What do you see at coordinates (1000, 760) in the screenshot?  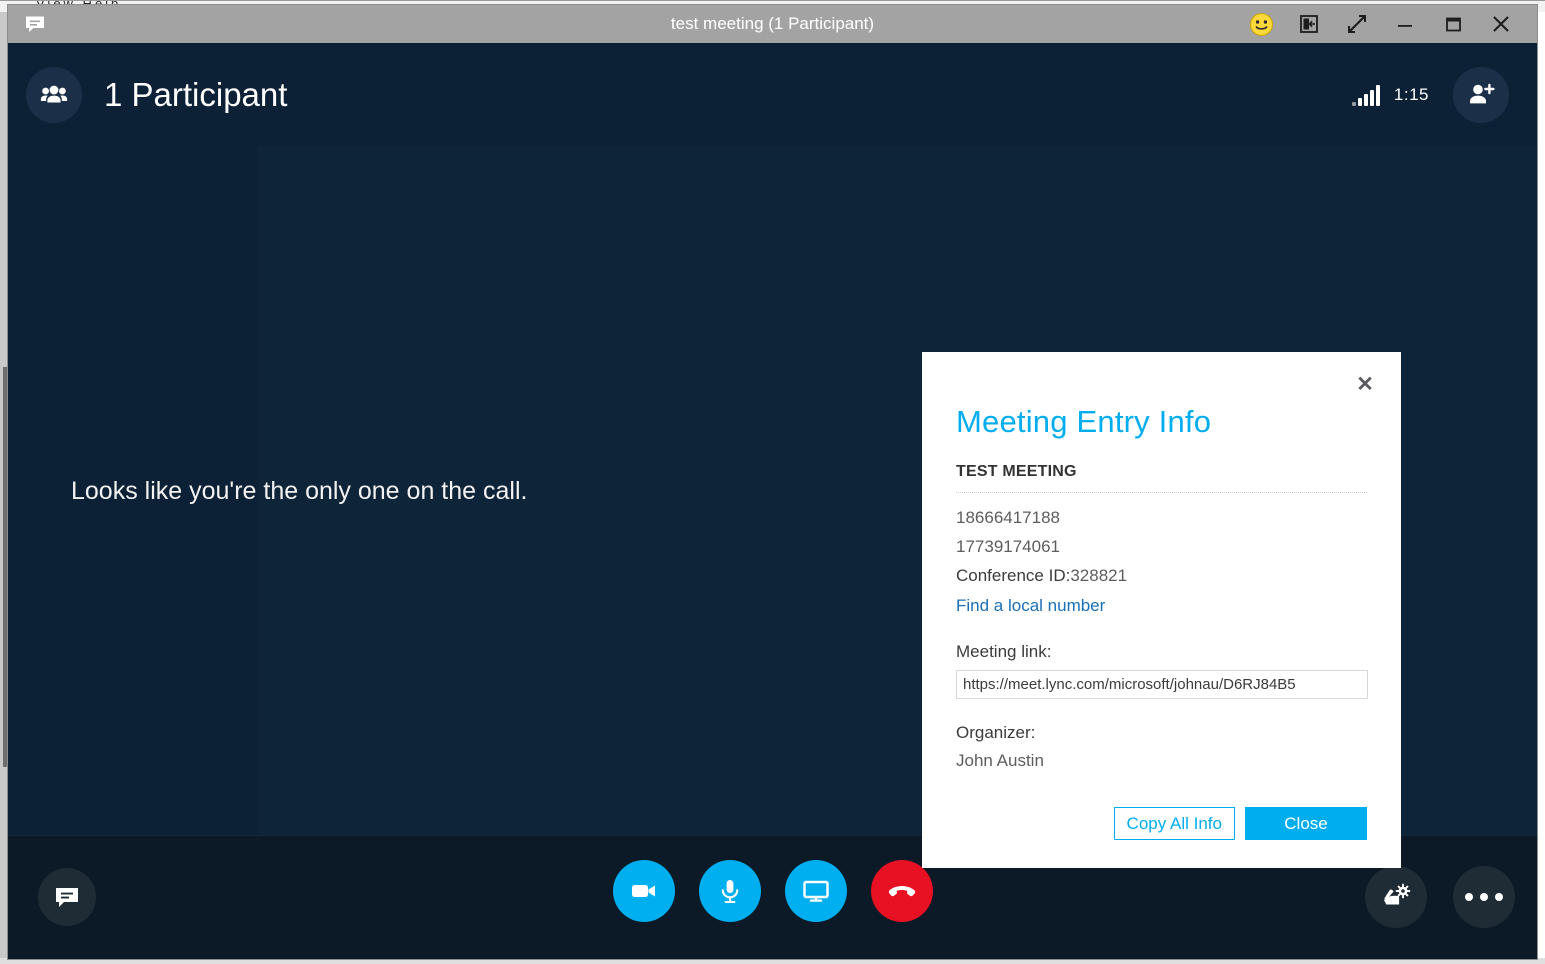 I see `organizer-name: John Austin` at bounding box center [1000, 760].